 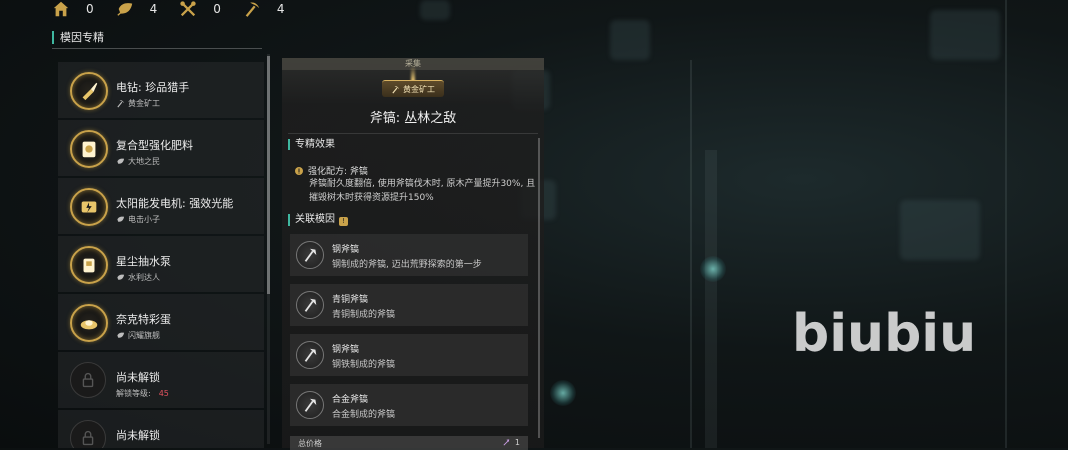 What do you see at coordinates (517, 442) in the screenshot?
I see `total-value-text: 1` at bounding box center [517, 442].